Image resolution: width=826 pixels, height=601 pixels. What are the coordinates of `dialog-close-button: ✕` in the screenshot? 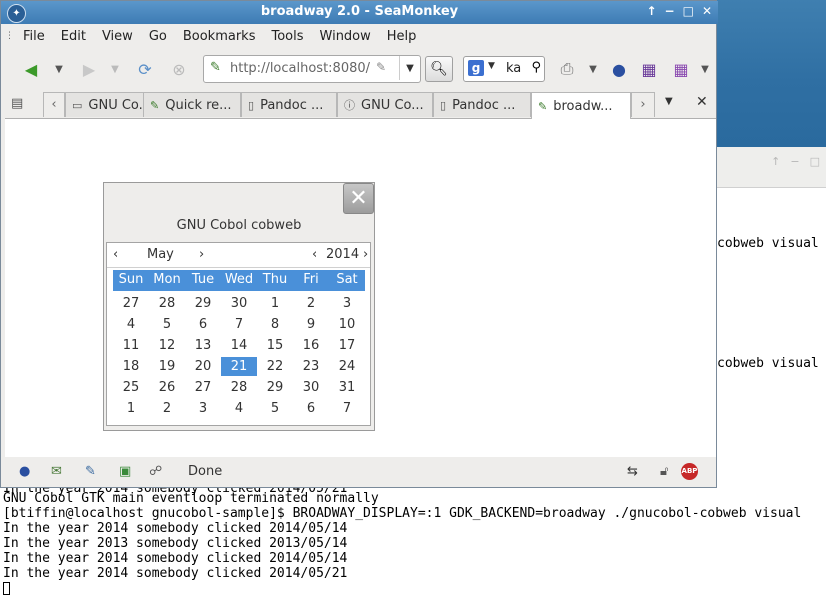 It's located at (358, 198).